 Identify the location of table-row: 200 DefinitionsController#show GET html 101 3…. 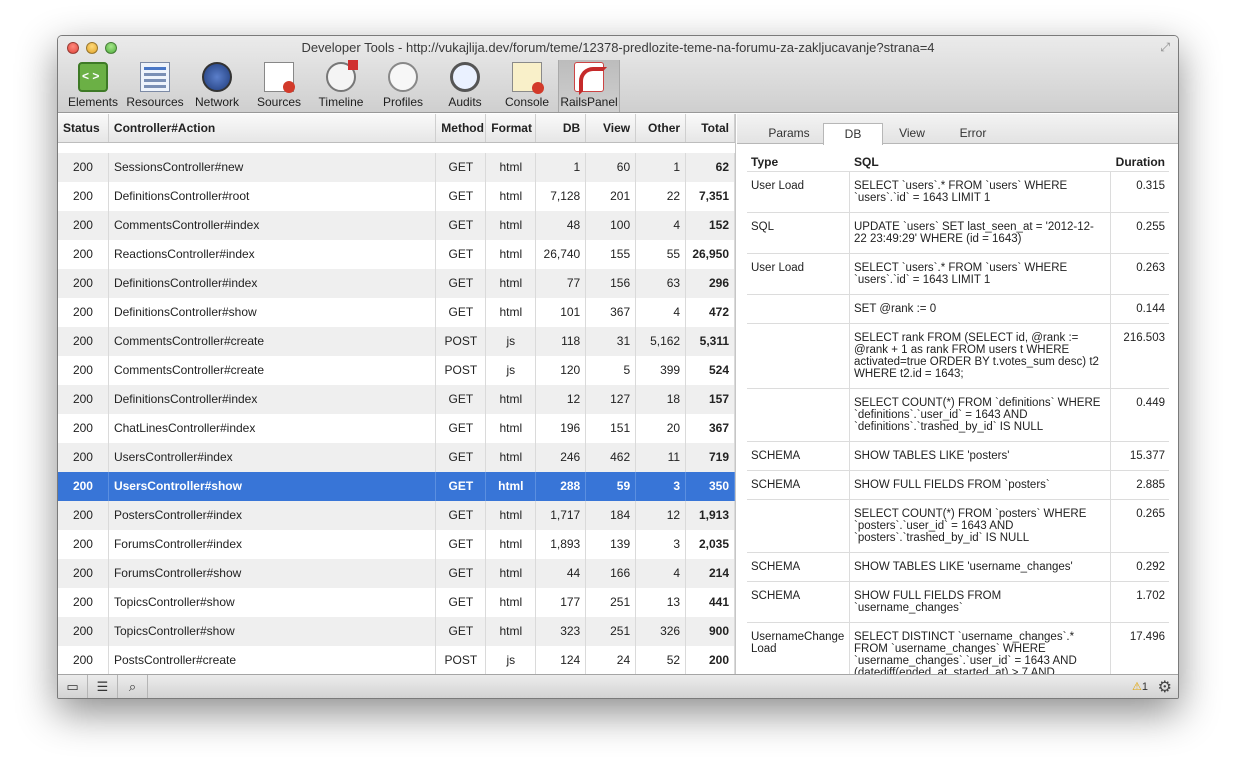
(396, 312).